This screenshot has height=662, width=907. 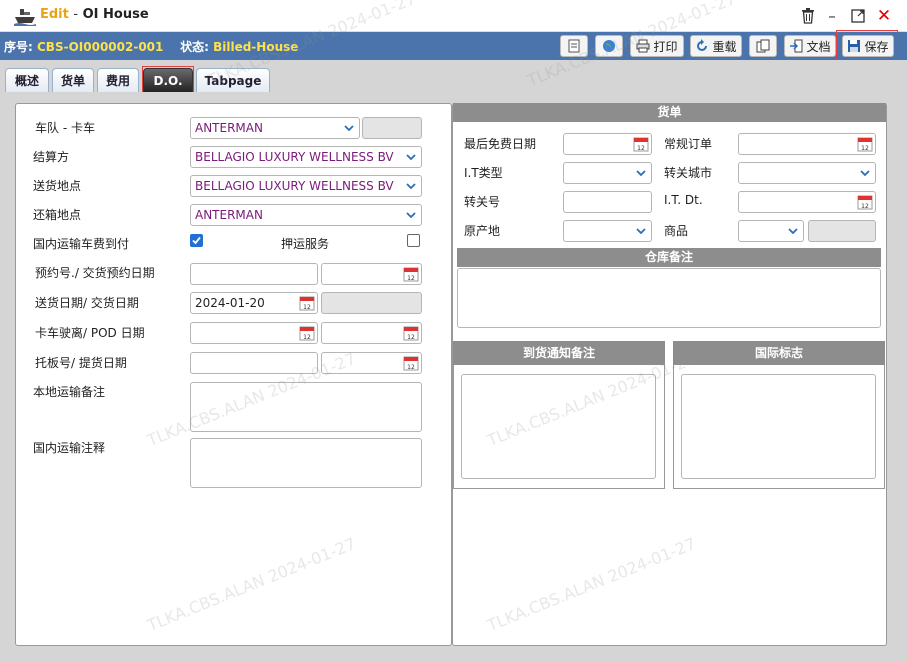 I want to click on serial-label: 序号:, so click(x=18, y=47).